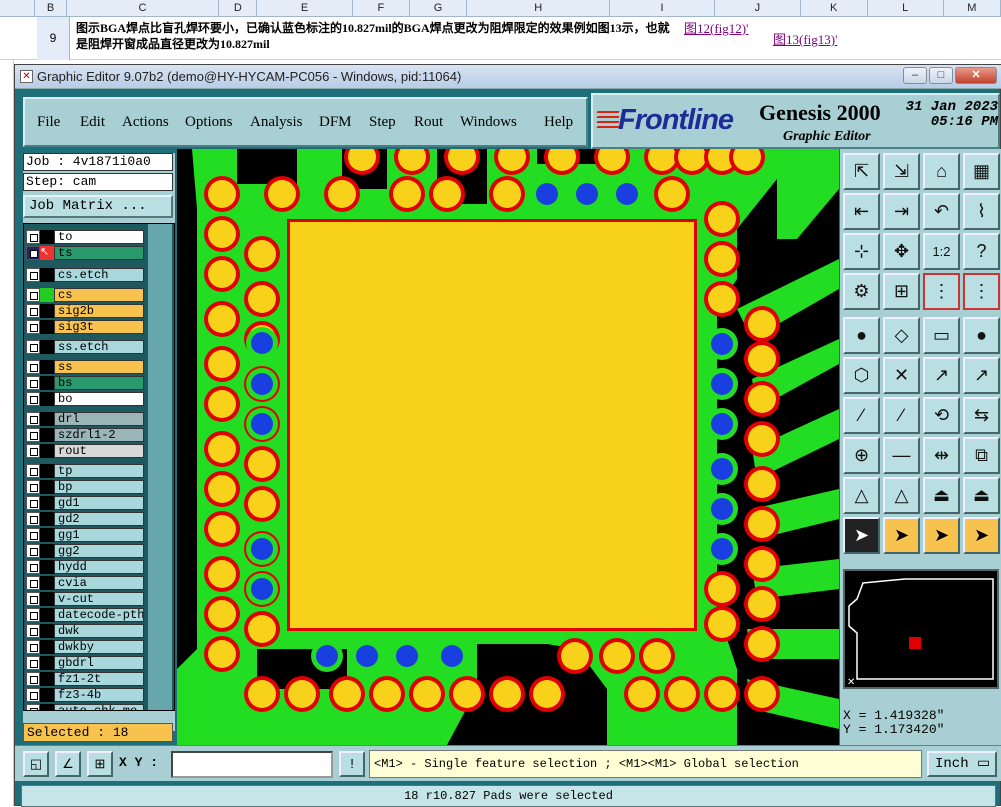  What do you see at coordinates (901, 291) in the screenshot?
I see `grid-view-icon: ⊞` at bounding box center [901, 291].